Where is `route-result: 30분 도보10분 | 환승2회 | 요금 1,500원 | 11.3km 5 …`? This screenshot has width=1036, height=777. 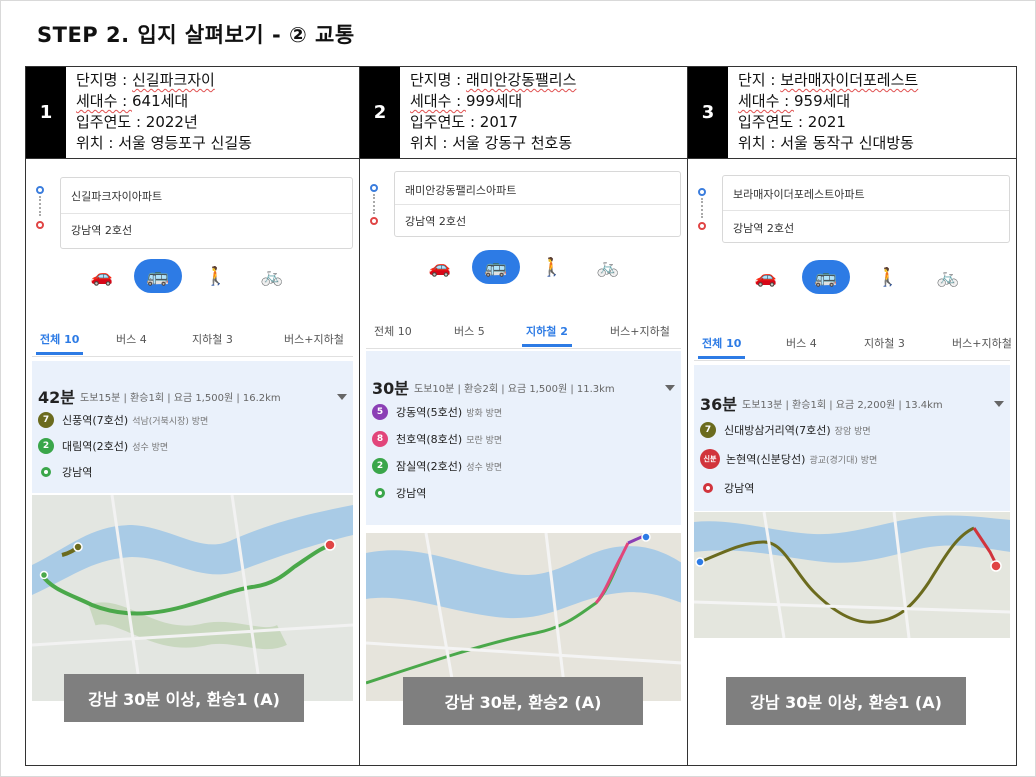
route-result: 30분 도보10분 | 환승2회 | 요금 1,500원 | 11.3km 5 … is located at coordinates (523, 438).